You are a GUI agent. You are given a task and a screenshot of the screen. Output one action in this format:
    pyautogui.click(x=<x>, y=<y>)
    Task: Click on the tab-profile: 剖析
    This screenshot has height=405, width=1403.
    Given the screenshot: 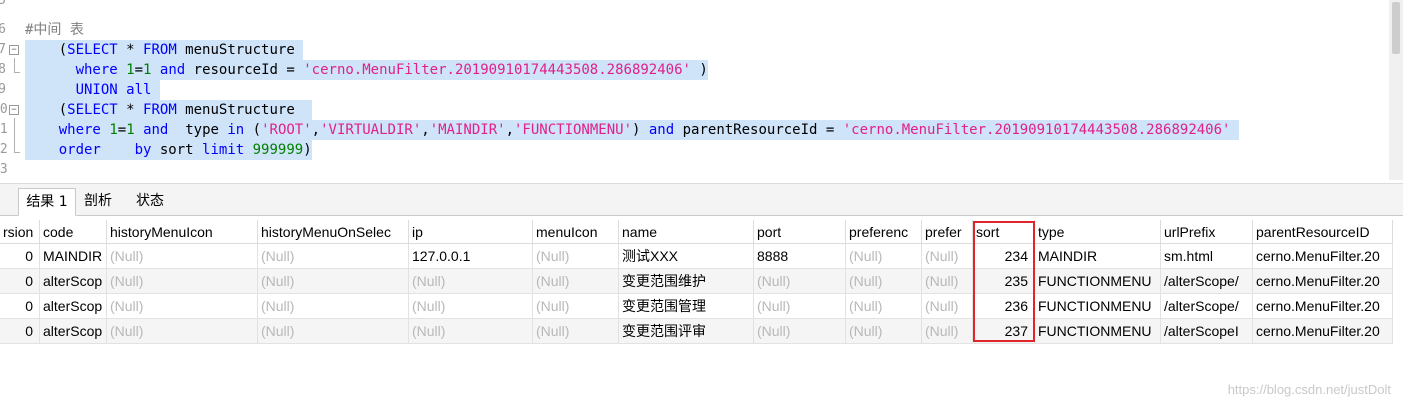 What is the action you would take?
    pyautogui.click(x=98, y=201)
    